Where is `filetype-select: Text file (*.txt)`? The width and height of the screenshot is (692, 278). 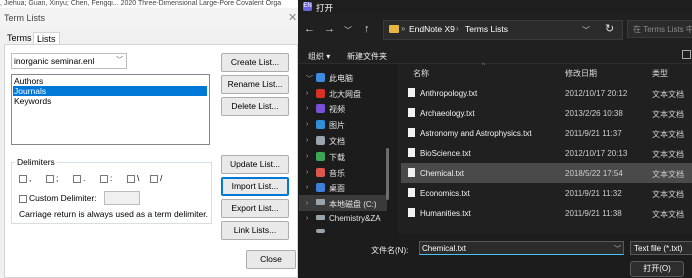
filetype-select: Text file (*.txt) is located at coordinates (661, 248).